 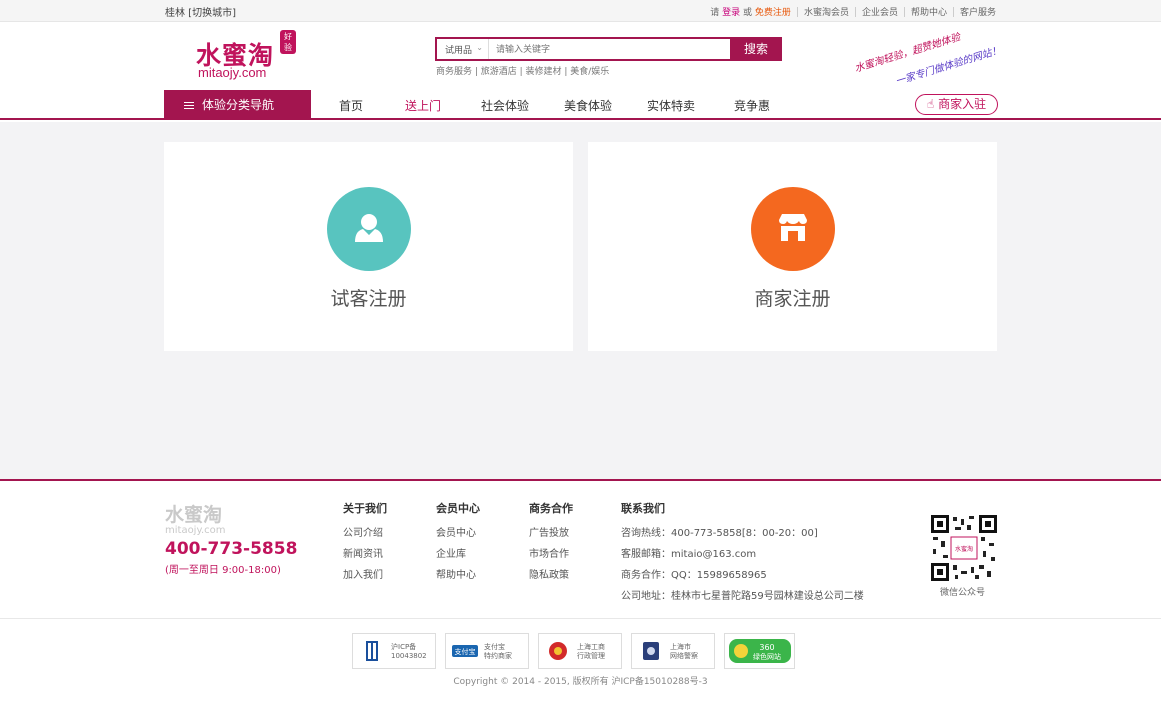 What do you see at coordinates (748, 13) in the screenshot?
I see `or-text: 或` at bounding box center [748, 13].